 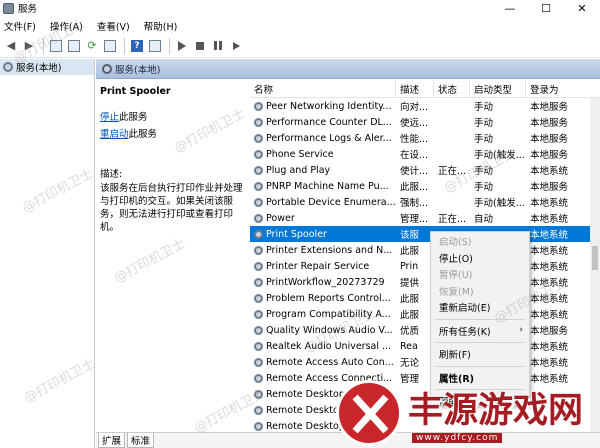 I want to click on table-row: Phone Service 在设... 手动(触发... 本地服务, so click(x=425, y=154).